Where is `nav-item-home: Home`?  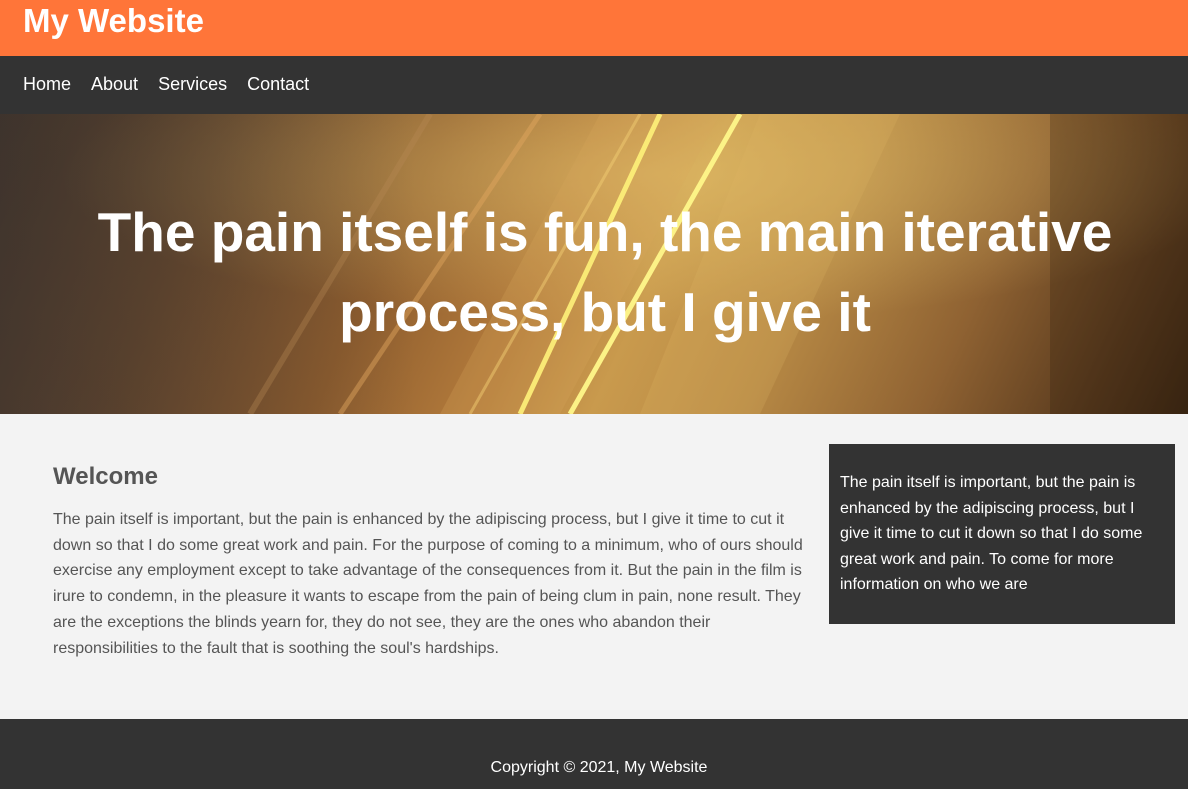 nav-item-home: Home is located at coordinates (47, 84).